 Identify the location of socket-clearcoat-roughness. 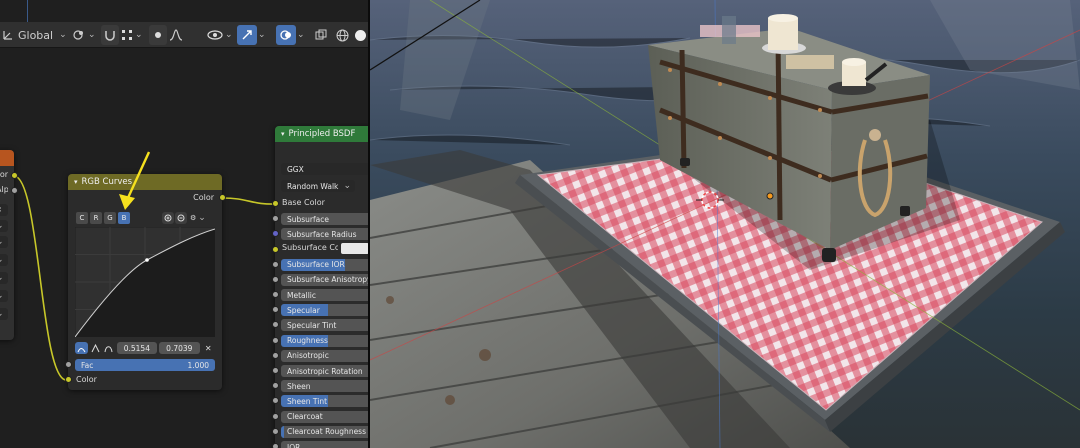
(275, 431).